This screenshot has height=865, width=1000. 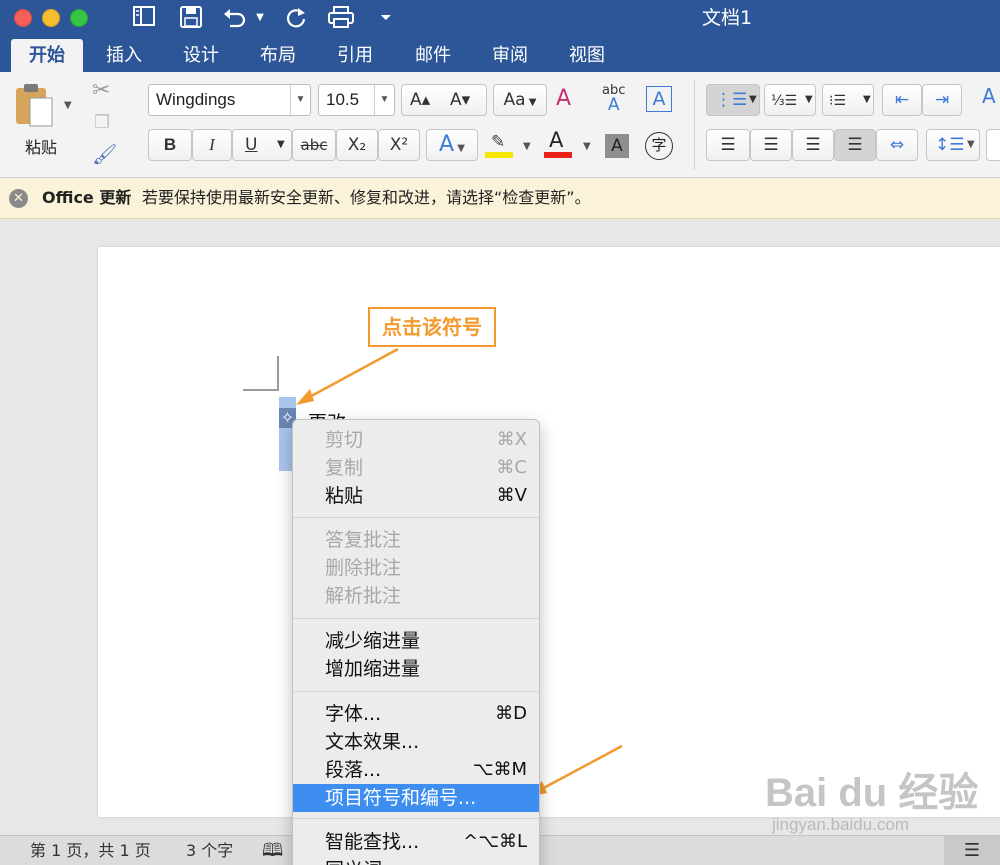 What do you see at coordinates (416, 496) in the screenshot?
I see `menu-item-paste: 粘贴 ⌘V` at bounding box center [416, 496].